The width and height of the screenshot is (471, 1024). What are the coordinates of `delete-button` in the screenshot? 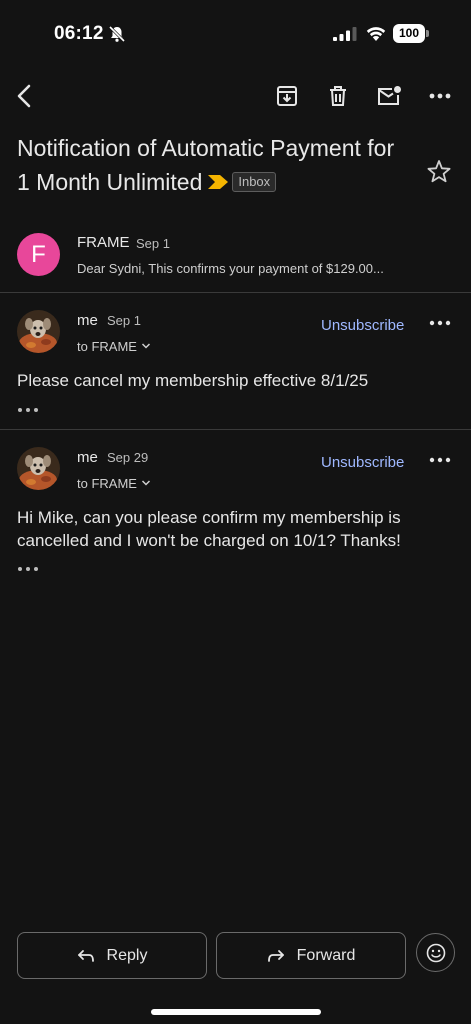 It's located at (338, 96).